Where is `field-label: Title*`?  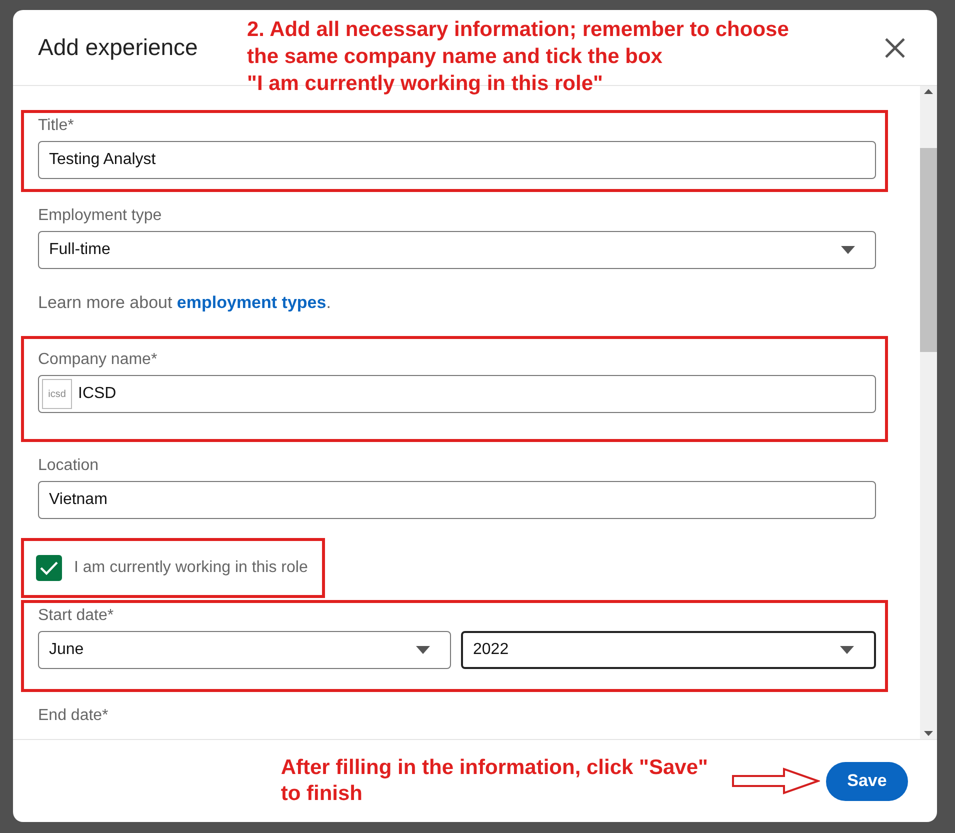 field-label: Title* is located at coordinates (56, 126).